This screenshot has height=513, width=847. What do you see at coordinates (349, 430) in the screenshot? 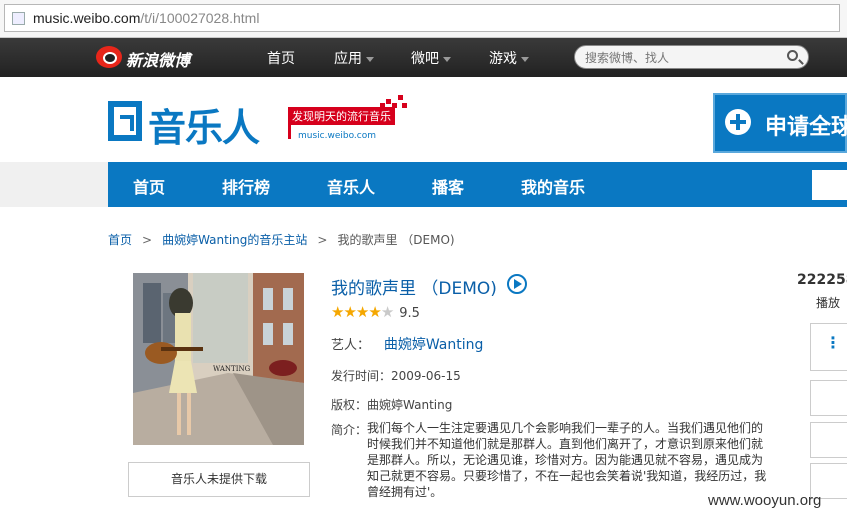
I see `intro-label: 简介：` at bounding box center [349, 430].